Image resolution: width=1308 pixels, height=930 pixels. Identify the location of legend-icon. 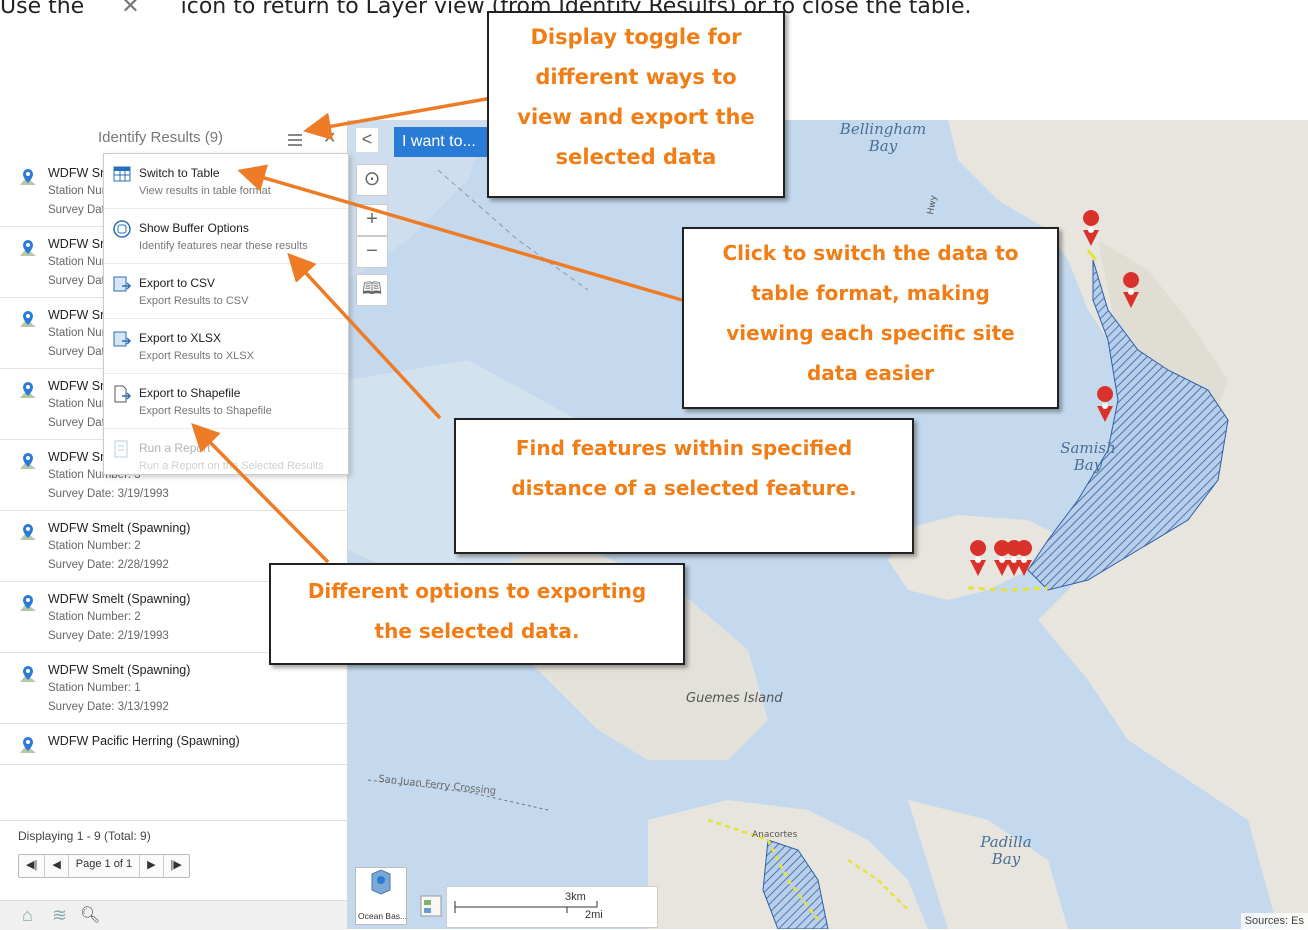
(431, 906).